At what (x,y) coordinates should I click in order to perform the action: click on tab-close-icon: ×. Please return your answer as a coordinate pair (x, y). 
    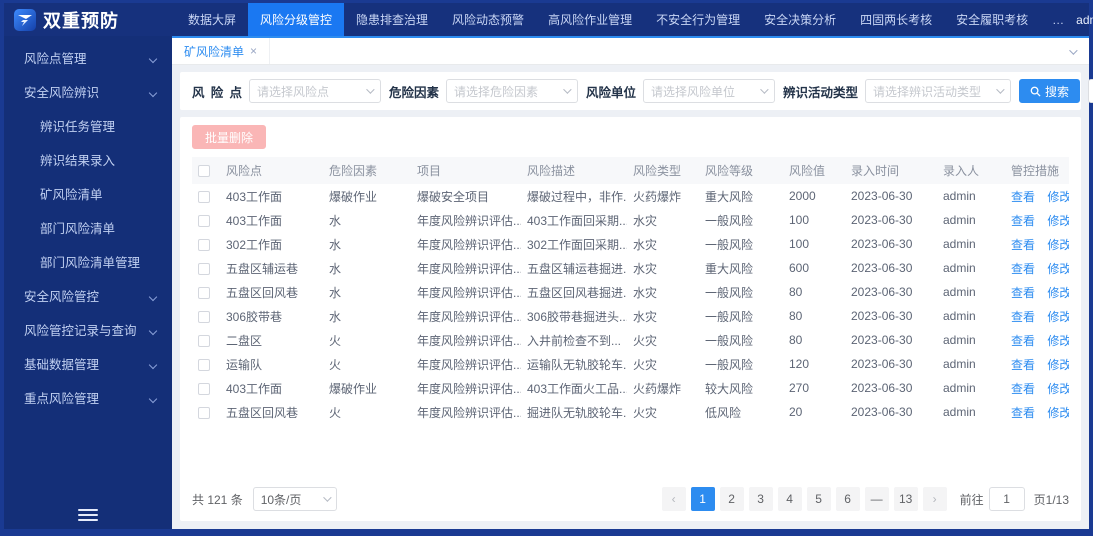
    Looking at the image, I should click on (253, 51).